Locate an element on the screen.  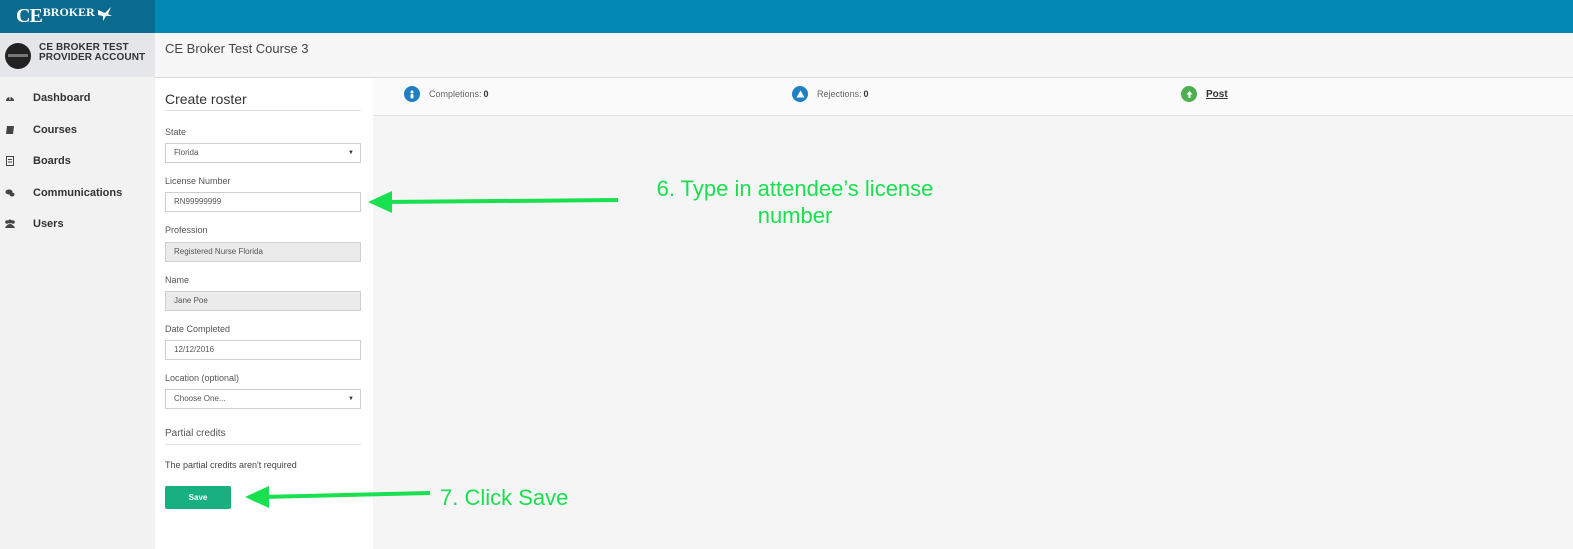
arrow-to-save-button is located at coordinates (338, 497).